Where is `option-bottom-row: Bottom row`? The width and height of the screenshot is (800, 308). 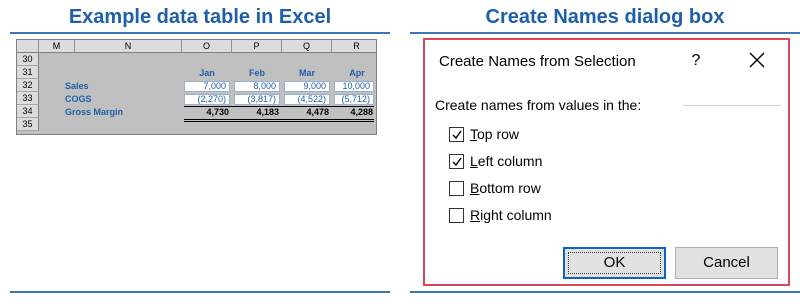 option-bottom-row: Bottom row is located at coordinates (495, 188).